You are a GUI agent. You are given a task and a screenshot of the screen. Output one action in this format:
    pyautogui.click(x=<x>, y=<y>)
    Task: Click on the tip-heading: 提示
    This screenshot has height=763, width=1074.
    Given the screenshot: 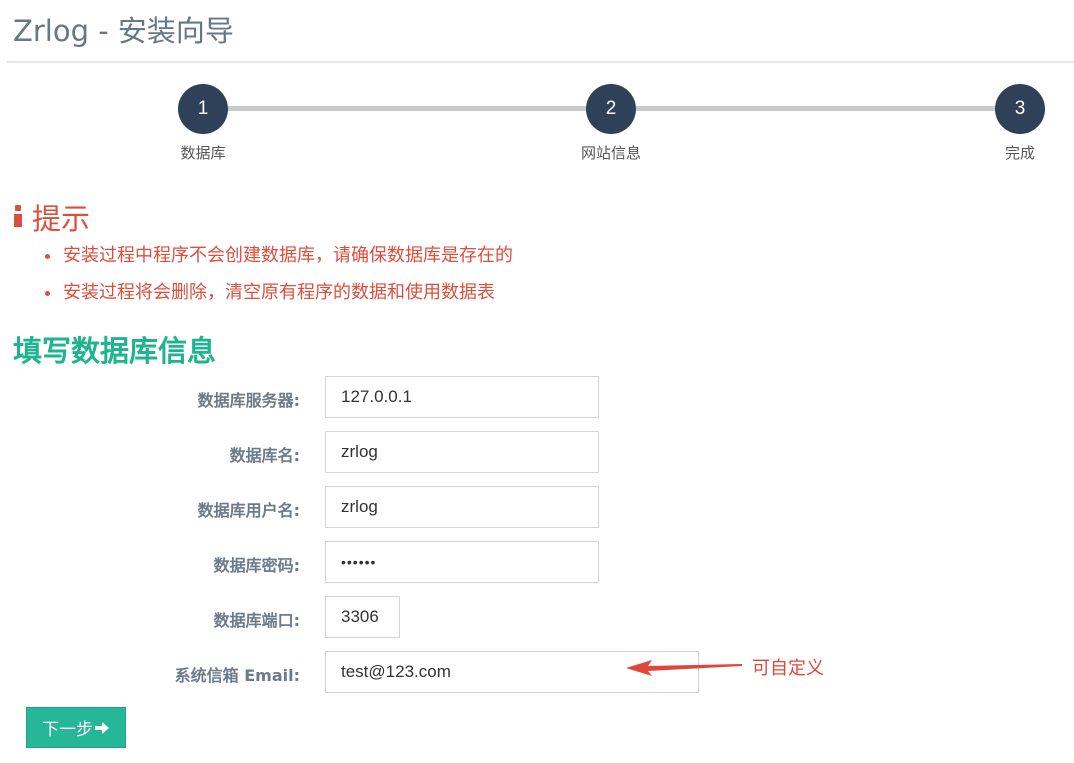 What is the action you would take?
    pyautogui.click(x=51, y=217)
    